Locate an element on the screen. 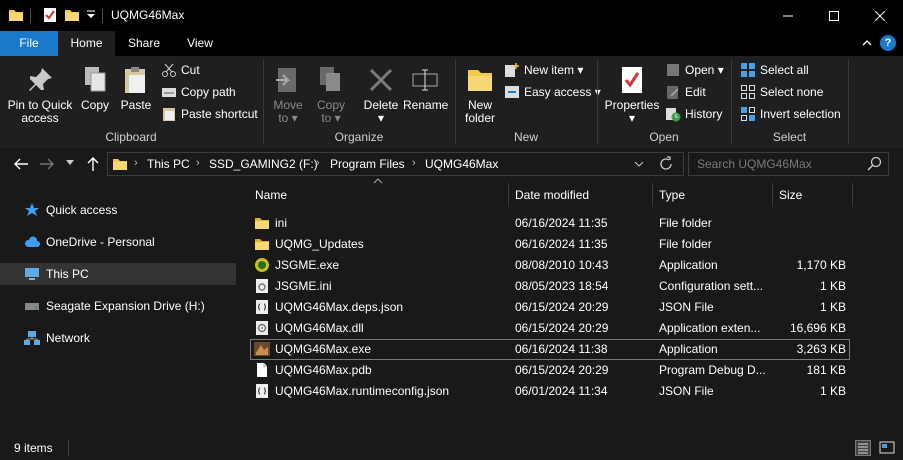 The width and height of the screenshot is (903, 460). easy-access-button: Easy access ▾ is located at coordinates (552, 92).